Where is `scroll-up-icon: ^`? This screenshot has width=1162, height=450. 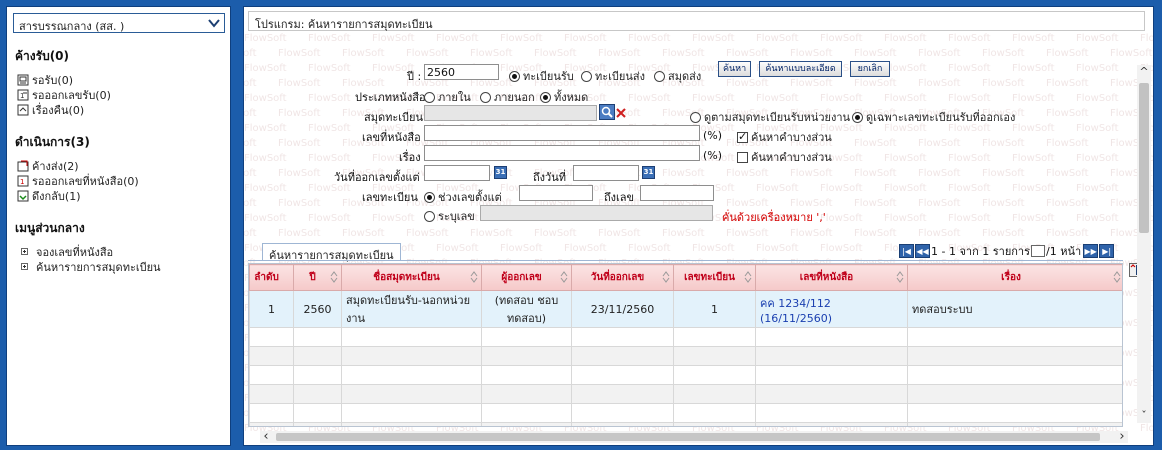
scroll-up-icon: ^ is located at coordinates (1144, 72).